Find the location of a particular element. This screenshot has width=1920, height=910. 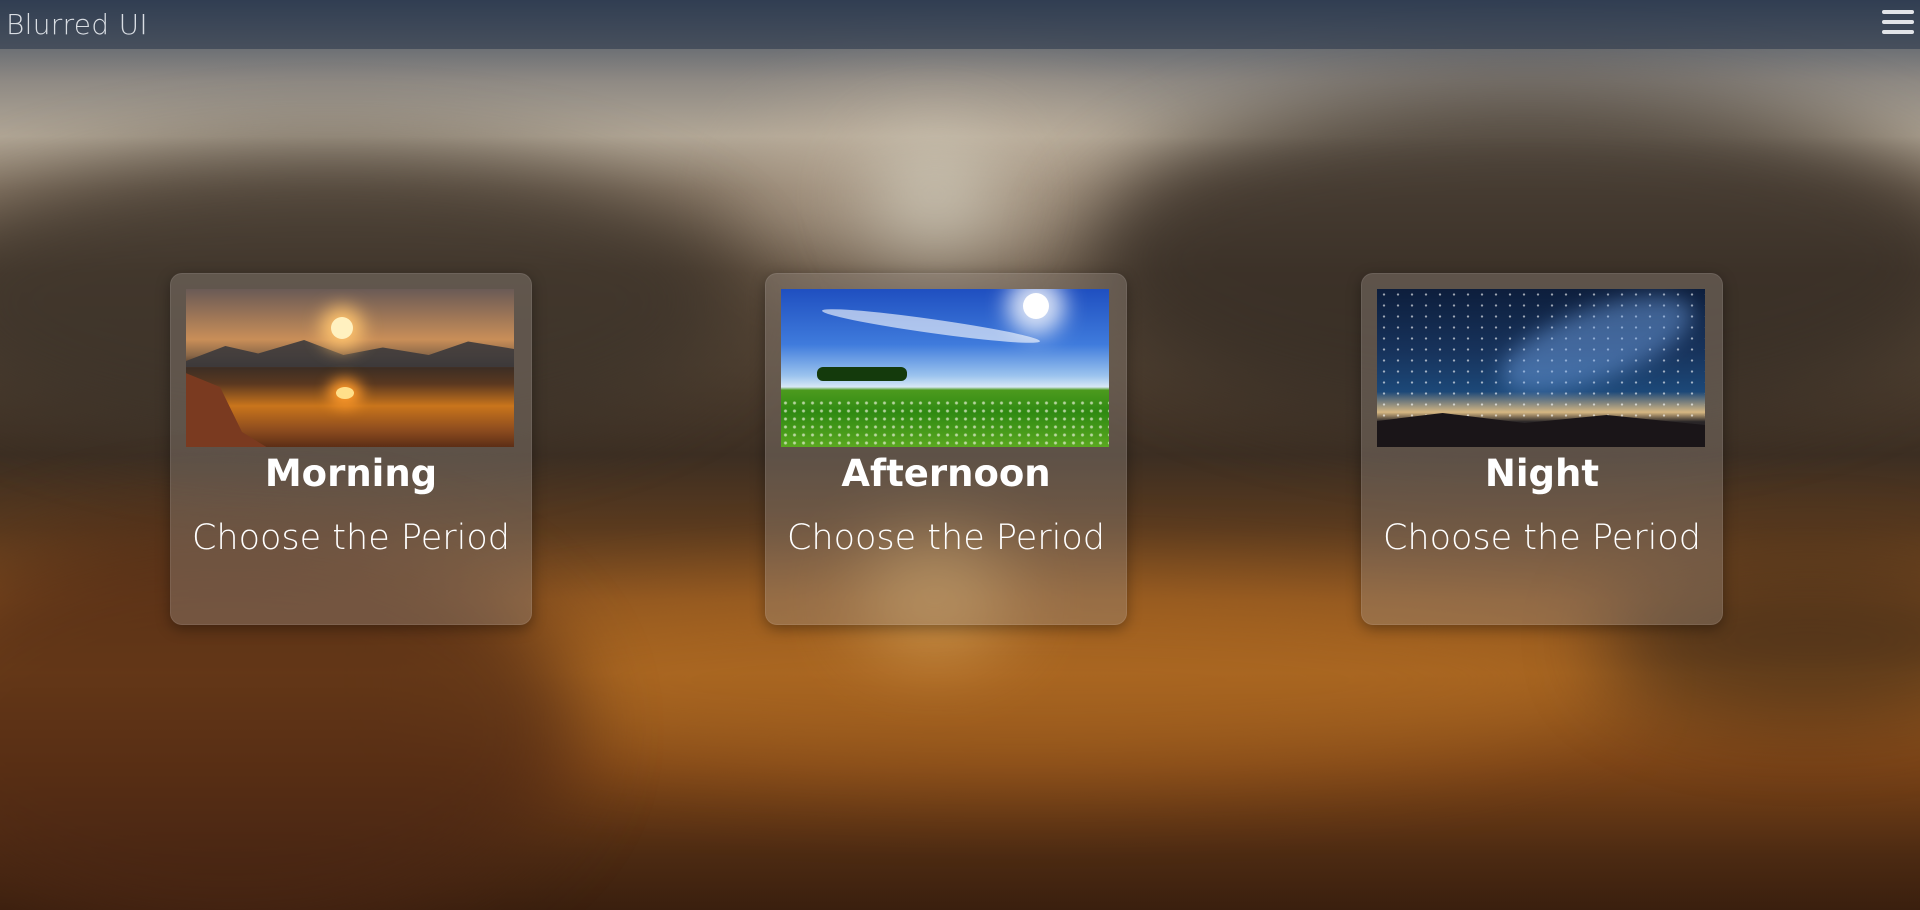

tree-line is located at coordinates (862, 374).